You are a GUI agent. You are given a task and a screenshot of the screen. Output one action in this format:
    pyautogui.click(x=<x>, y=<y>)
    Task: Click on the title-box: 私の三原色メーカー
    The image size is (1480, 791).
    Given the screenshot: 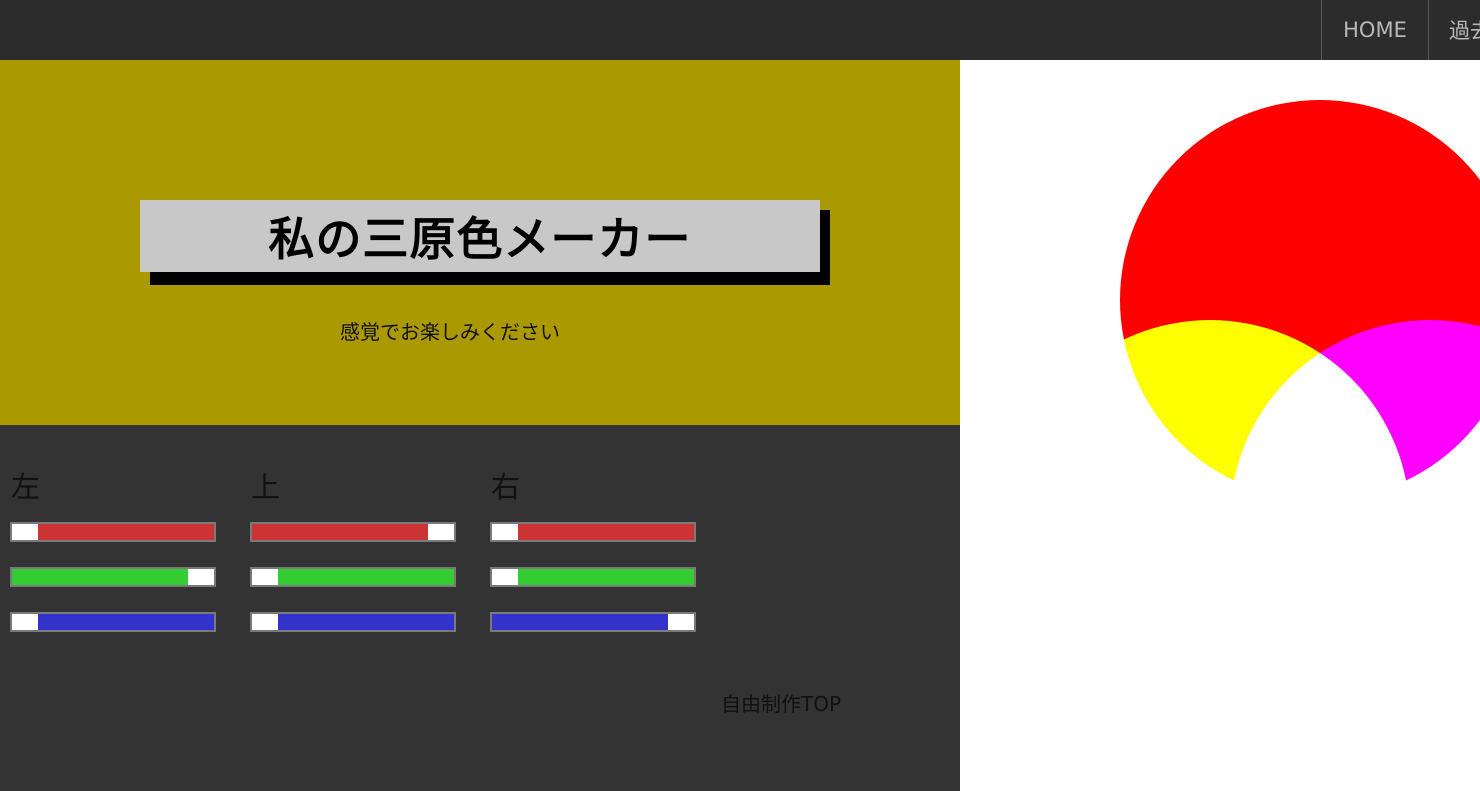 What is the action you would take?
    pyautogui.click(x=480, y=236)
    